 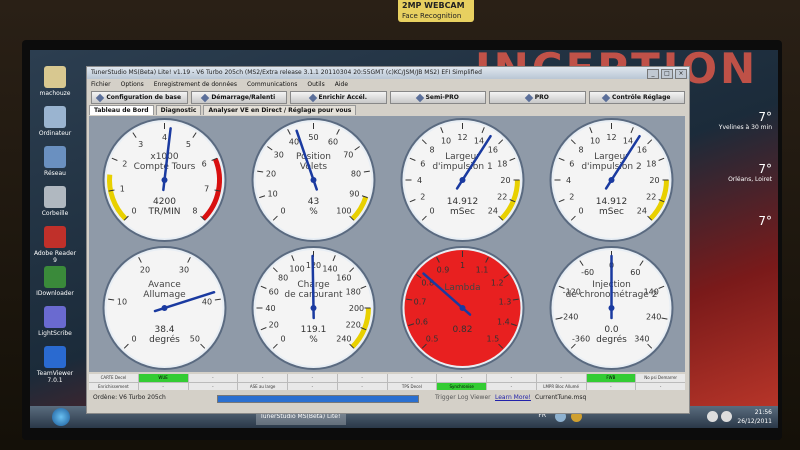 I want to click on gauge-tick-label: 40, so click(x=294, y=142).